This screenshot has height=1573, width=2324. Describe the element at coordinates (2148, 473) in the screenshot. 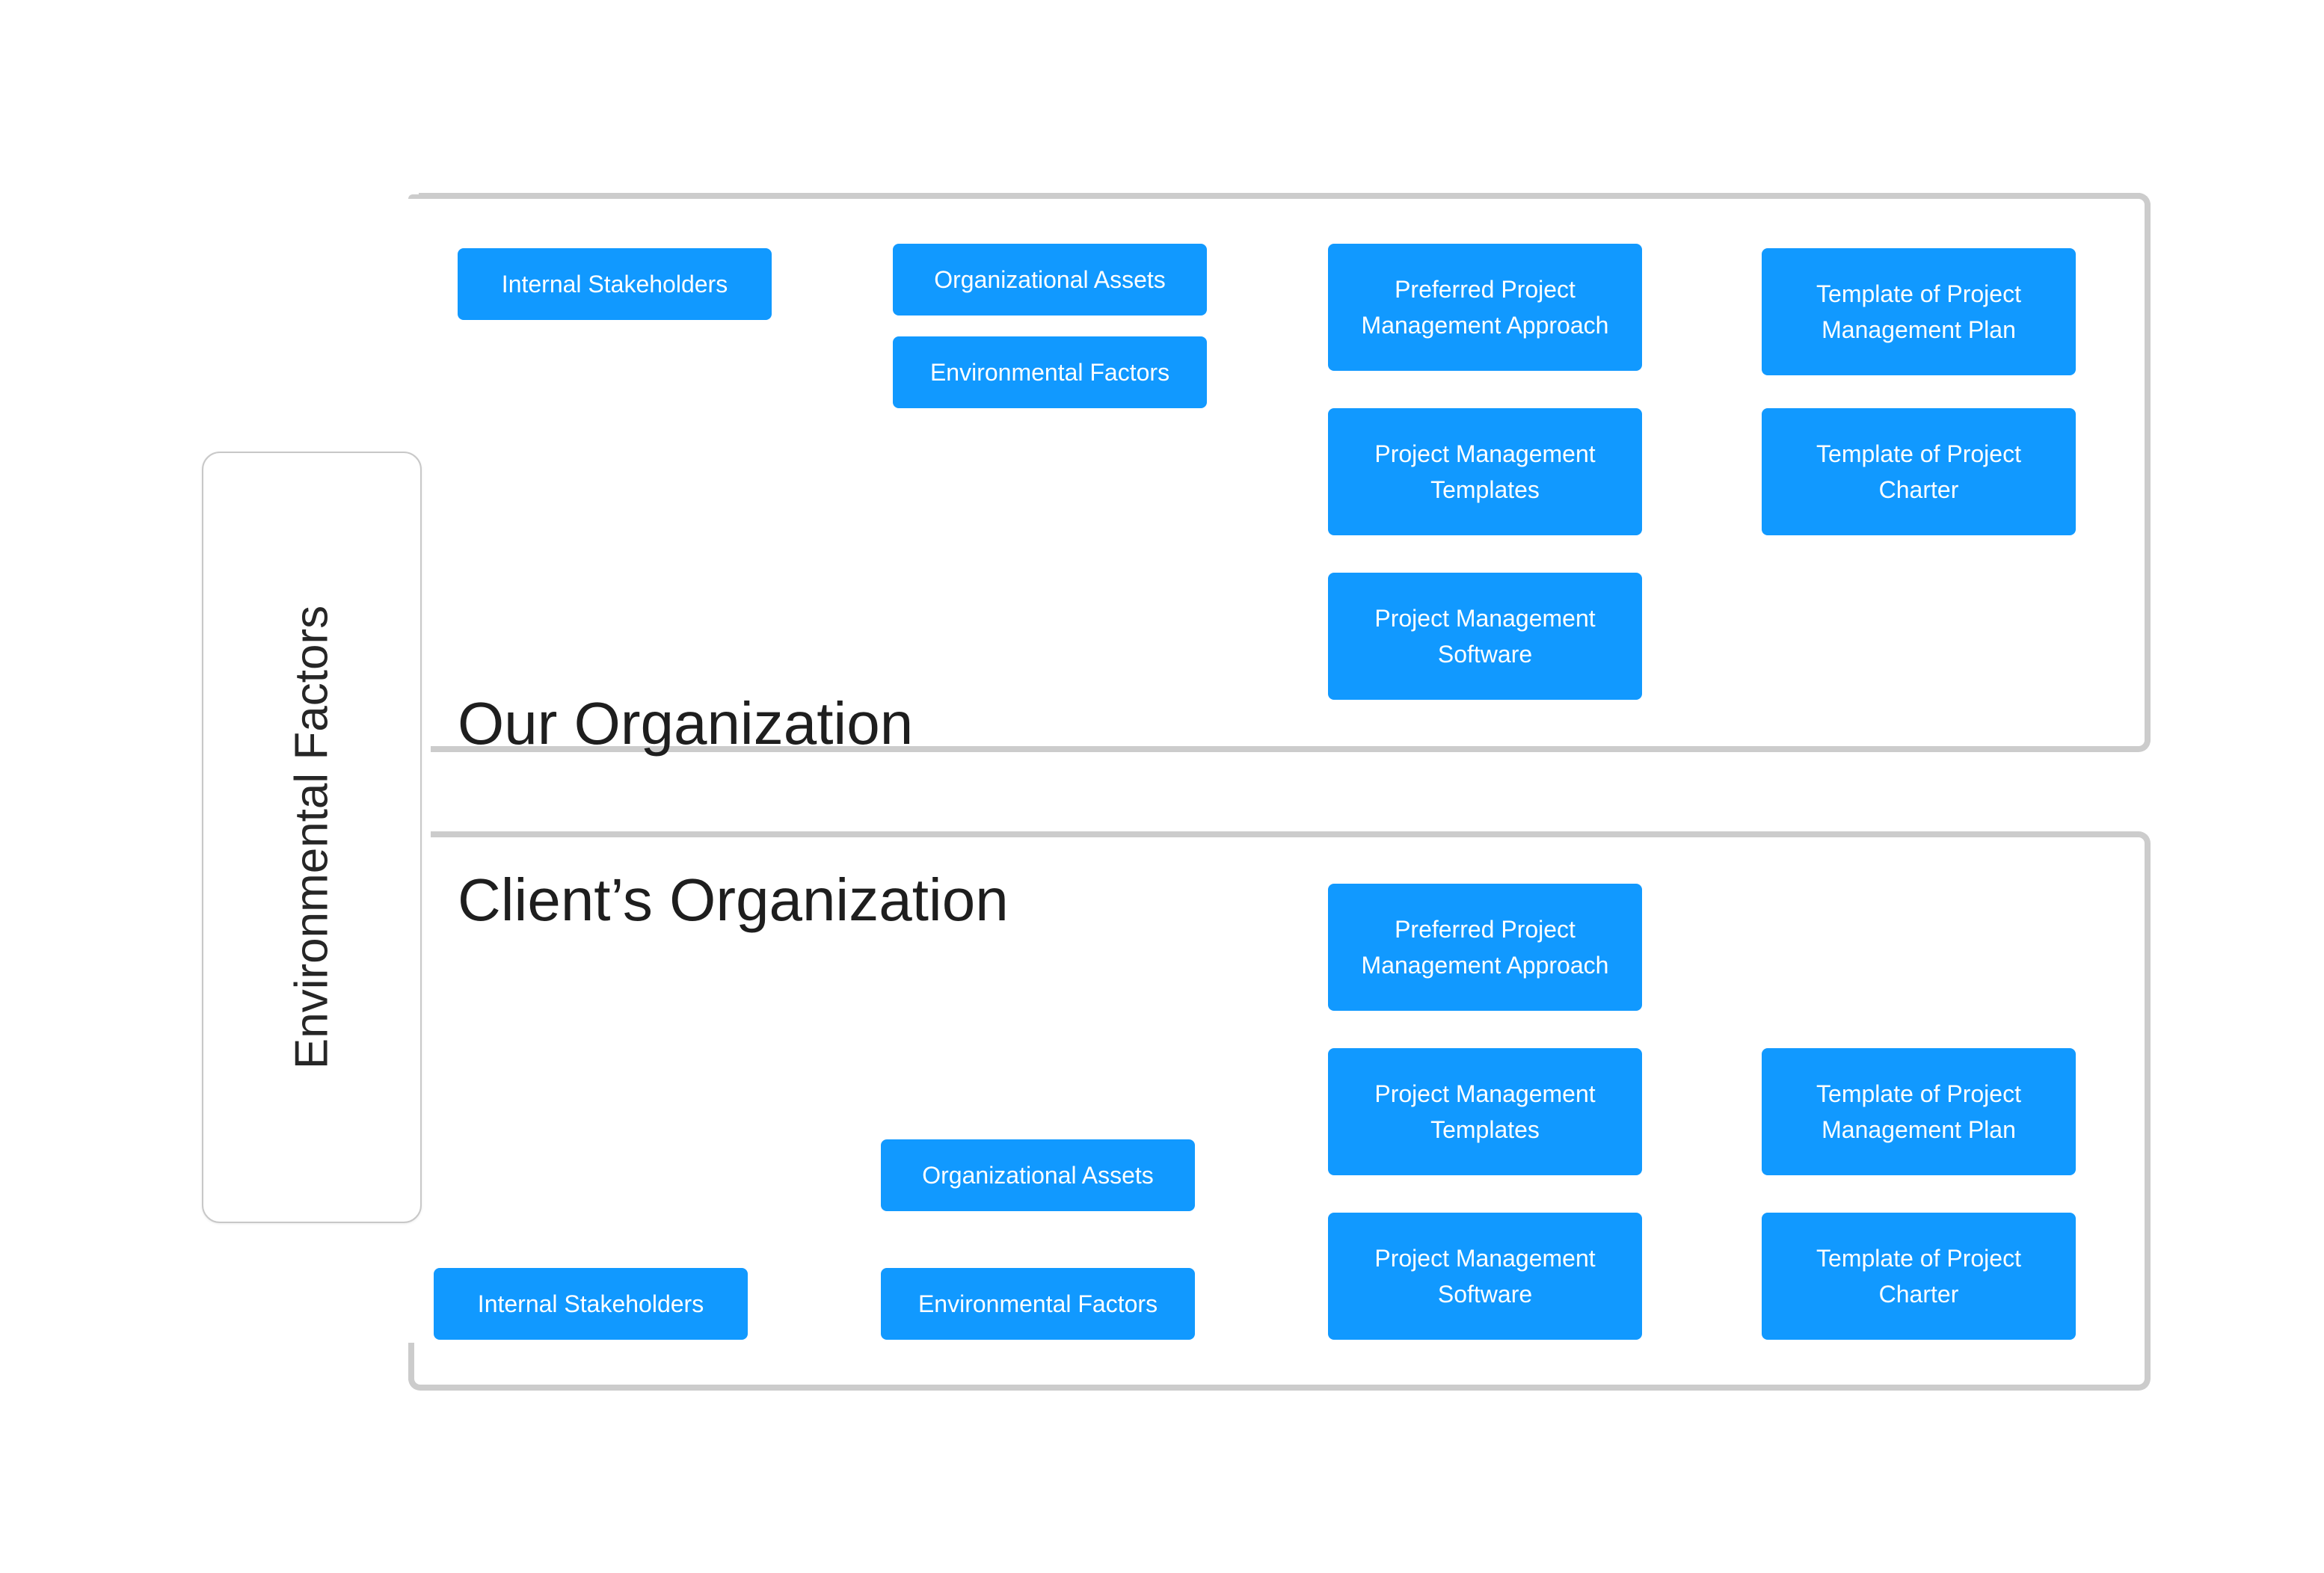

I see `our-organization-frame-right` at that location.